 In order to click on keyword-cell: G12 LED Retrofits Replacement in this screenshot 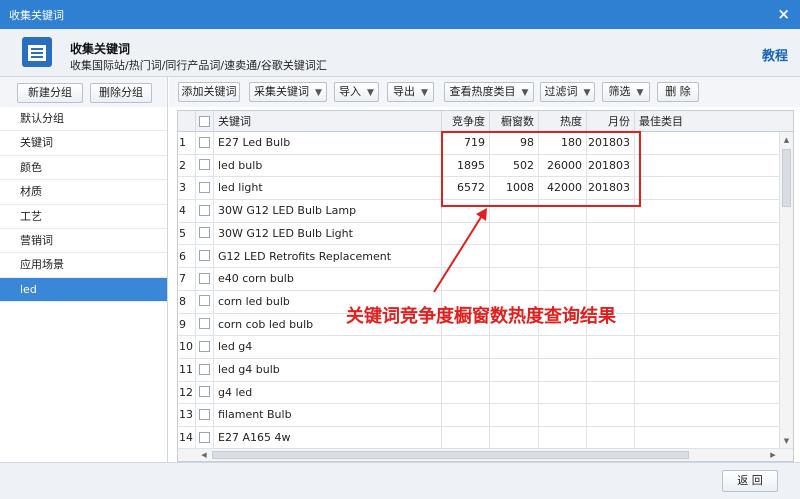, I will do `click(328, 257)`.